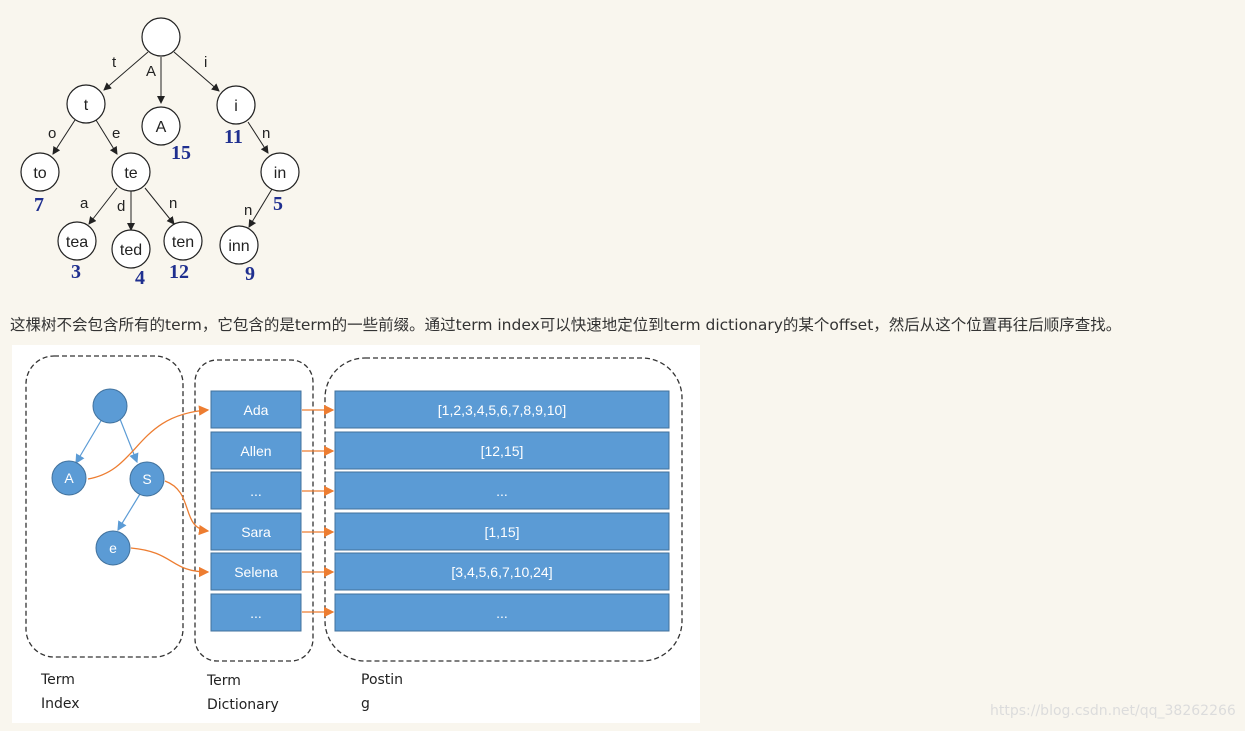 The image size is (1245, 731). I want to click on term-index-node-label: A, so click(69, 478).